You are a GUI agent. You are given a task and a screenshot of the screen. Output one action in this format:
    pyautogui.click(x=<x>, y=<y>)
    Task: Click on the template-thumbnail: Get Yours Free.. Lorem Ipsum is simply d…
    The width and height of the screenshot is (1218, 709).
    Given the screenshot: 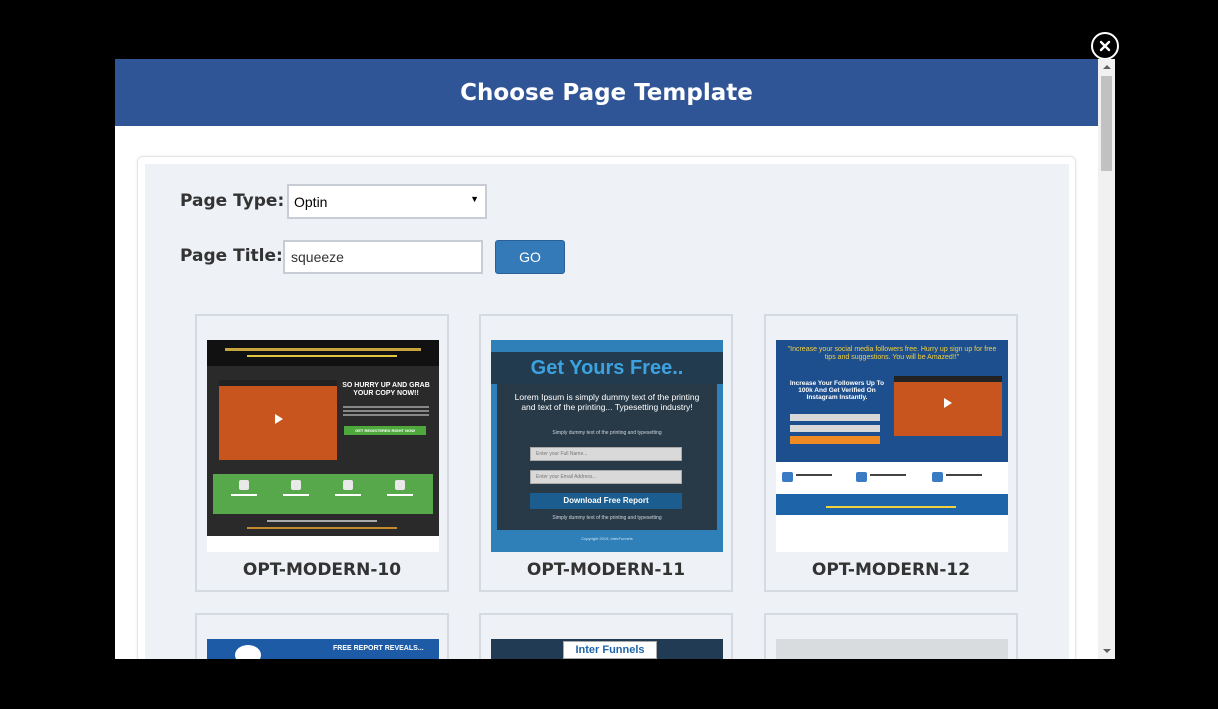 What is the action you would take?
    pyautogui.click(x=607, y=446)
    